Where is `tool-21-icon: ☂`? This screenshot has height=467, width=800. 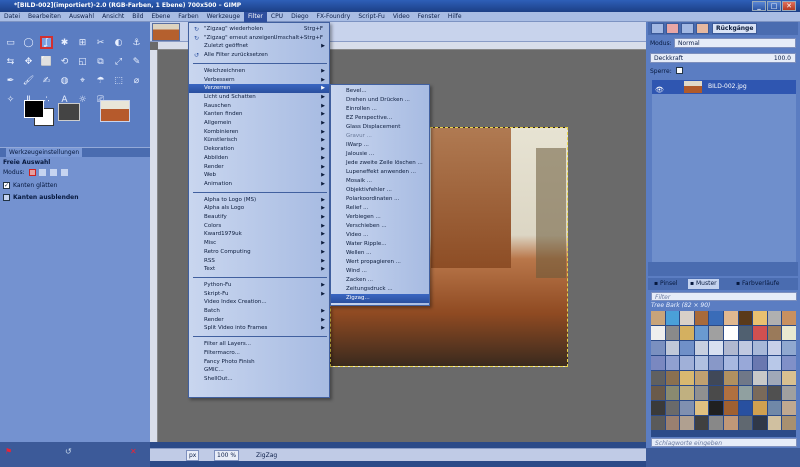 tool-21-icon: ☂ is located at coordinates (100, 80).